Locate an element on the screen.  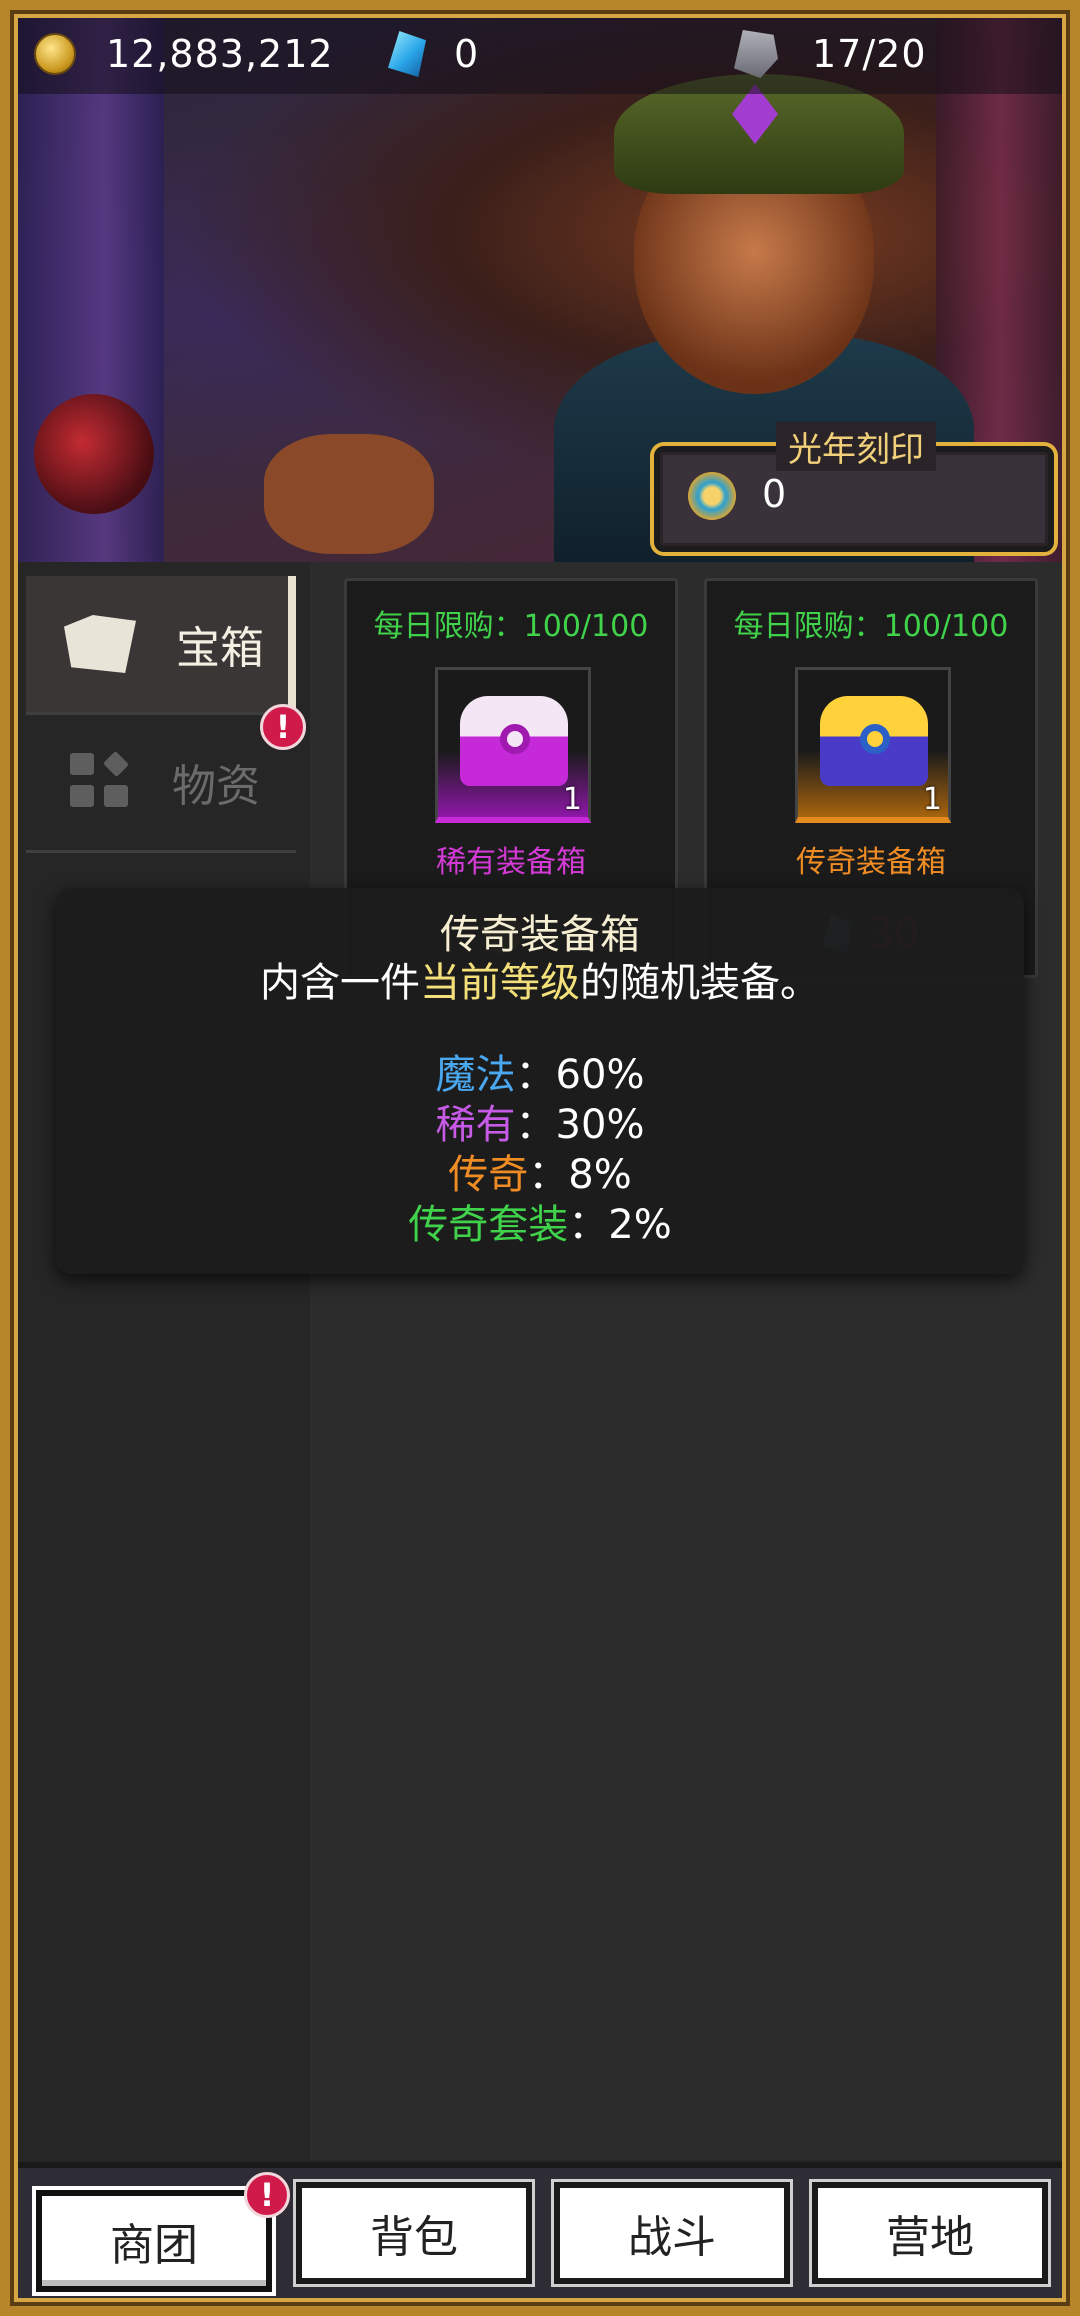
chest-icon is located at coordinates (100, 644).